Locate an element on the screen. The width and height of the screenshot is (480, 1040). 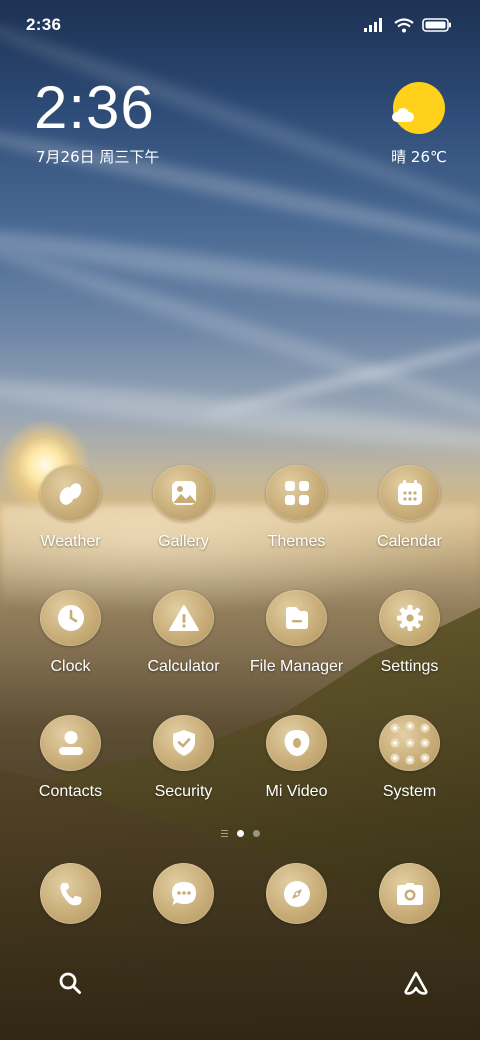
app-clock: Clock is located at coordinates (70, 633).